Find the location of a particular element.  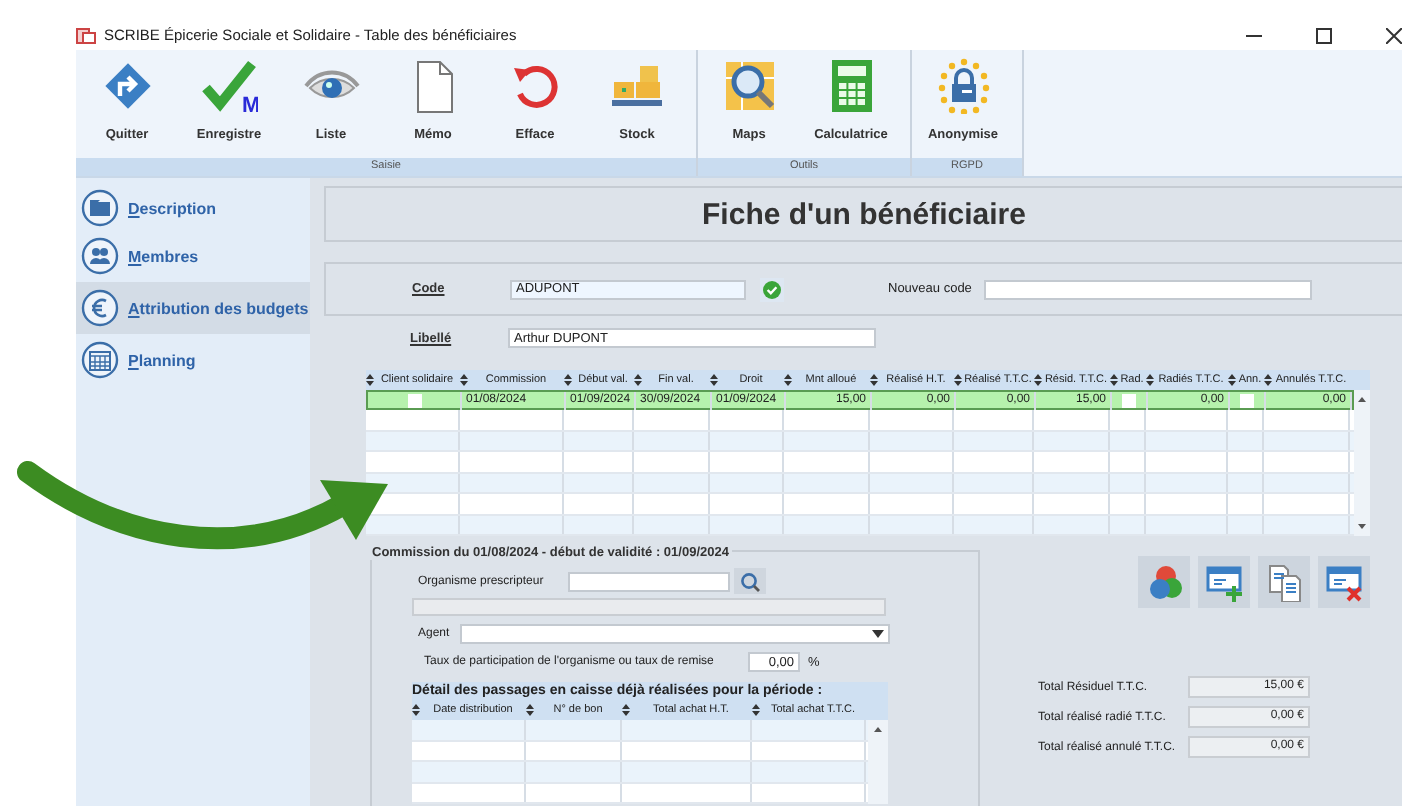

close-icon is located at coordinates (1394, 35).